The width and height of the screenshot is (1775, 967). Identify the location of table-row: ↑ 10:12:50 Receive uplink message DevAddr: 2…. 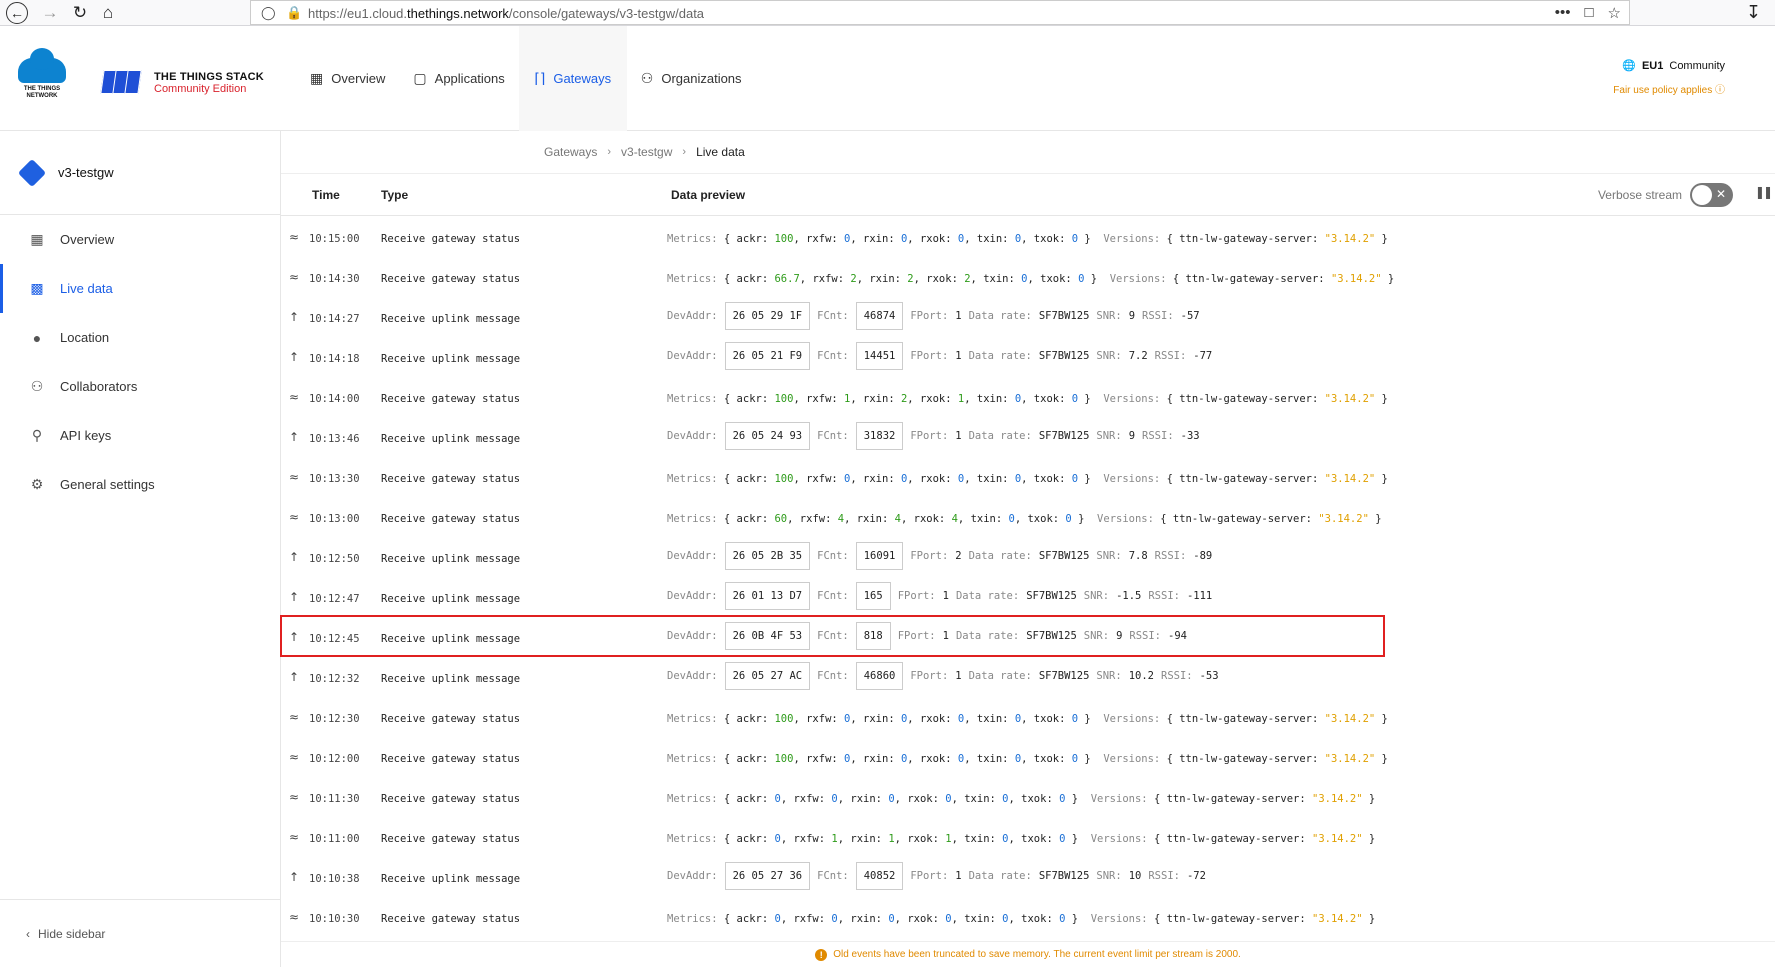
(1028, 557).